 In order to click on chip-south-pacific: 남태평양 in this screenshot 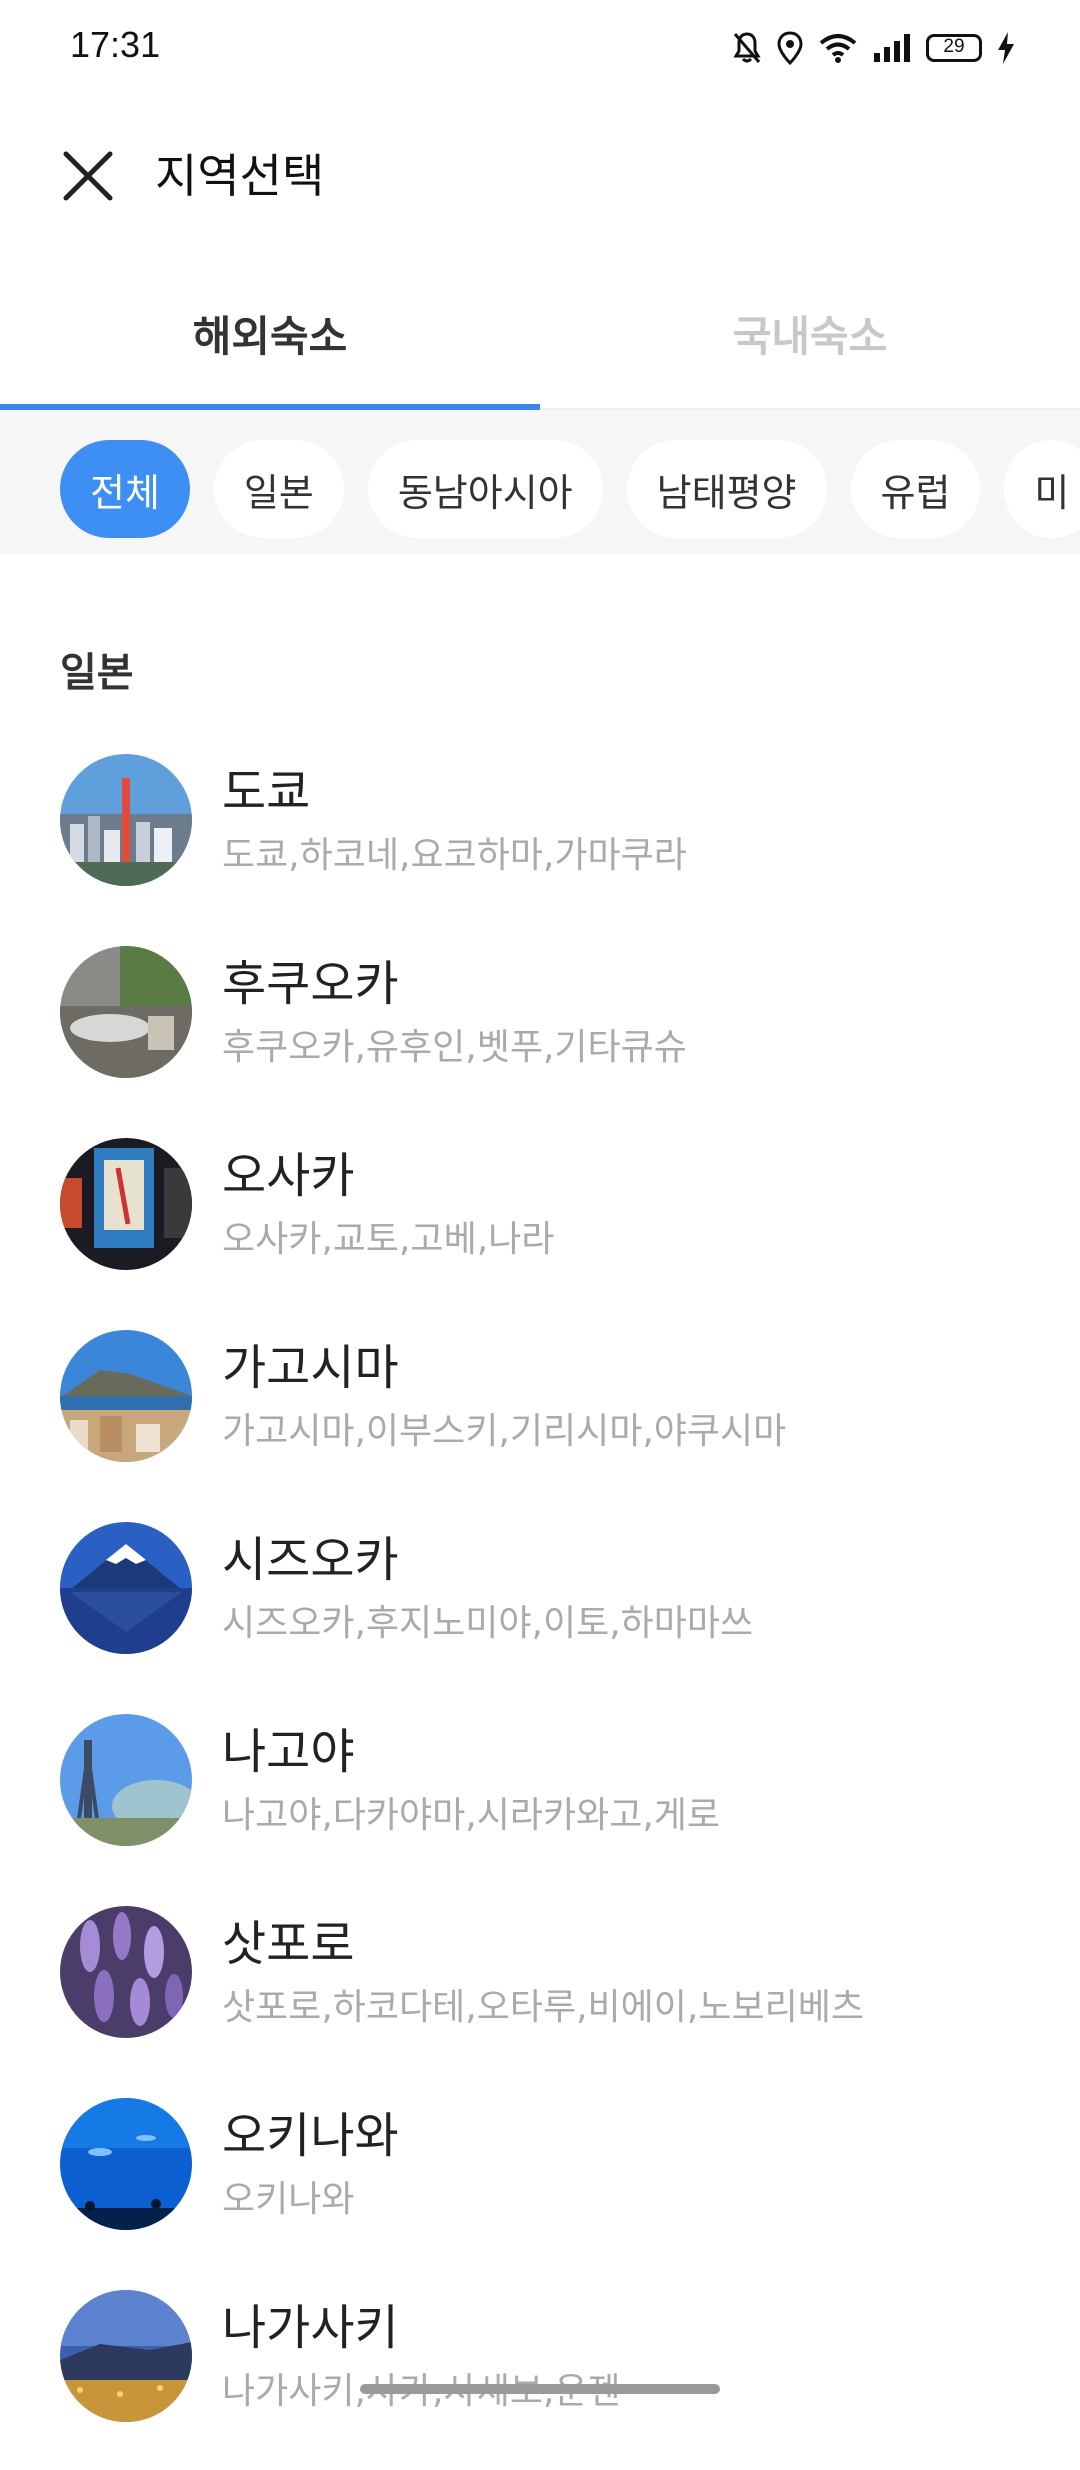, I will do `click(726, 489)`.